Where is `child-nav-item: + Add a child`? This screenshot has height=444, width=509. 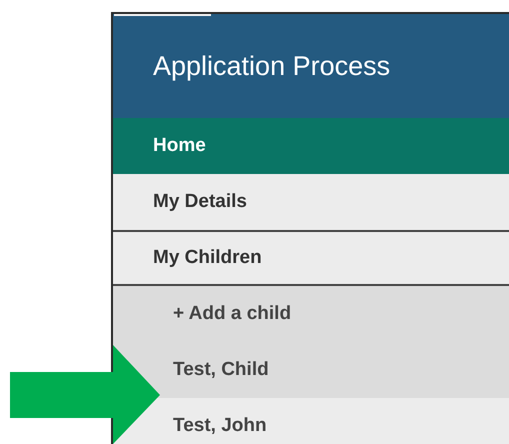
child-nav-item: + Add a child is located at coordinates (311, 314).